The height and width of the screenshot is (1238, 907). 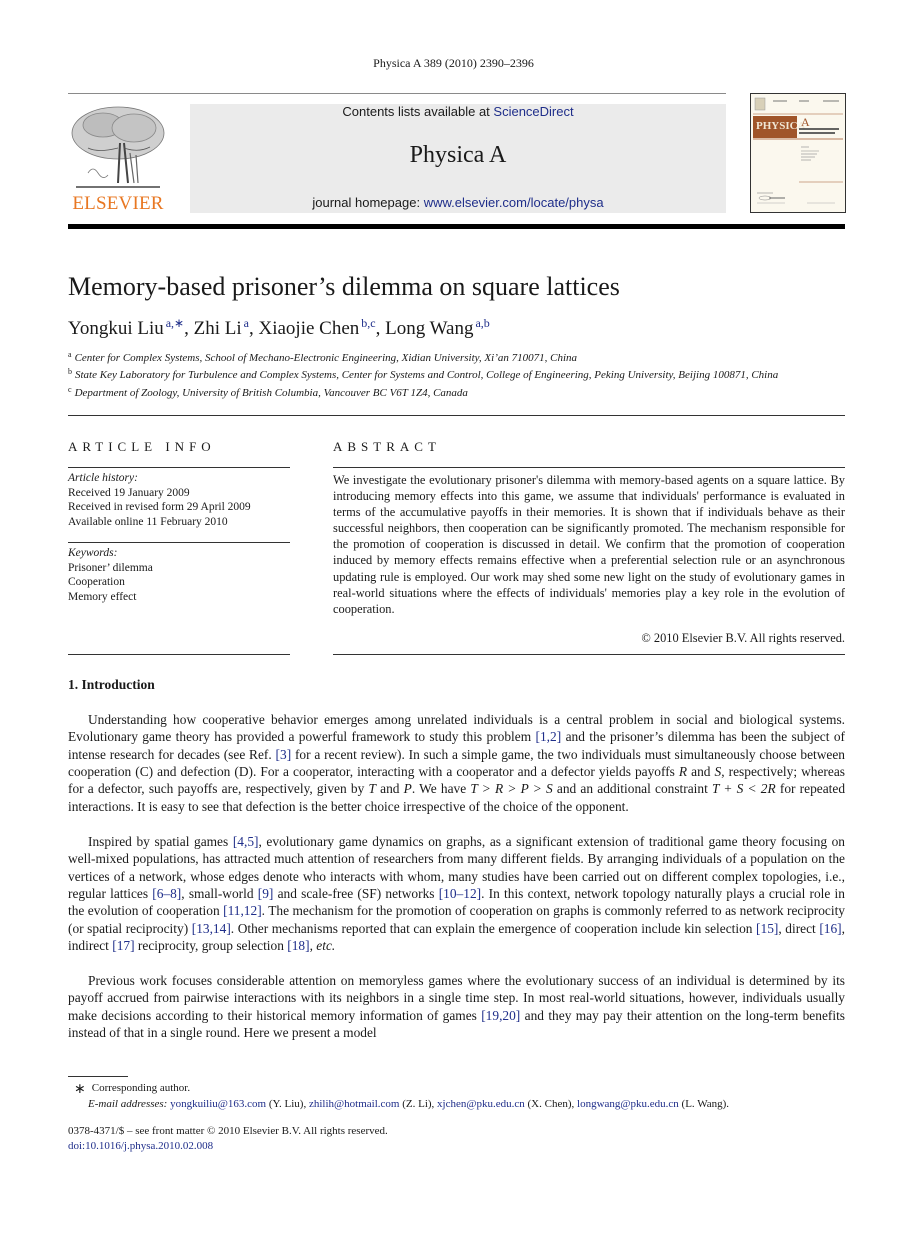 I want to click on cover-title: PHYSICA, so click(x=781, y=126).